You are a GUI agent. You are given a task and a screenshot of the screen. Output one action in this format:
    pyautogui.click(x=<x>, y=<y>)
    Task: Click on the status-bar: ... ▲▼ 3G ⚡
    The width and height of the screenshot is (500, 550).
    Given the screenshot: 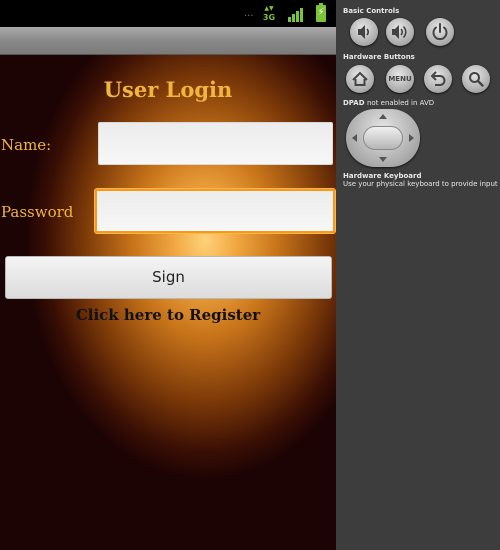 What is the action you would take?
    pyautogui.click(x=168, y=13)
    